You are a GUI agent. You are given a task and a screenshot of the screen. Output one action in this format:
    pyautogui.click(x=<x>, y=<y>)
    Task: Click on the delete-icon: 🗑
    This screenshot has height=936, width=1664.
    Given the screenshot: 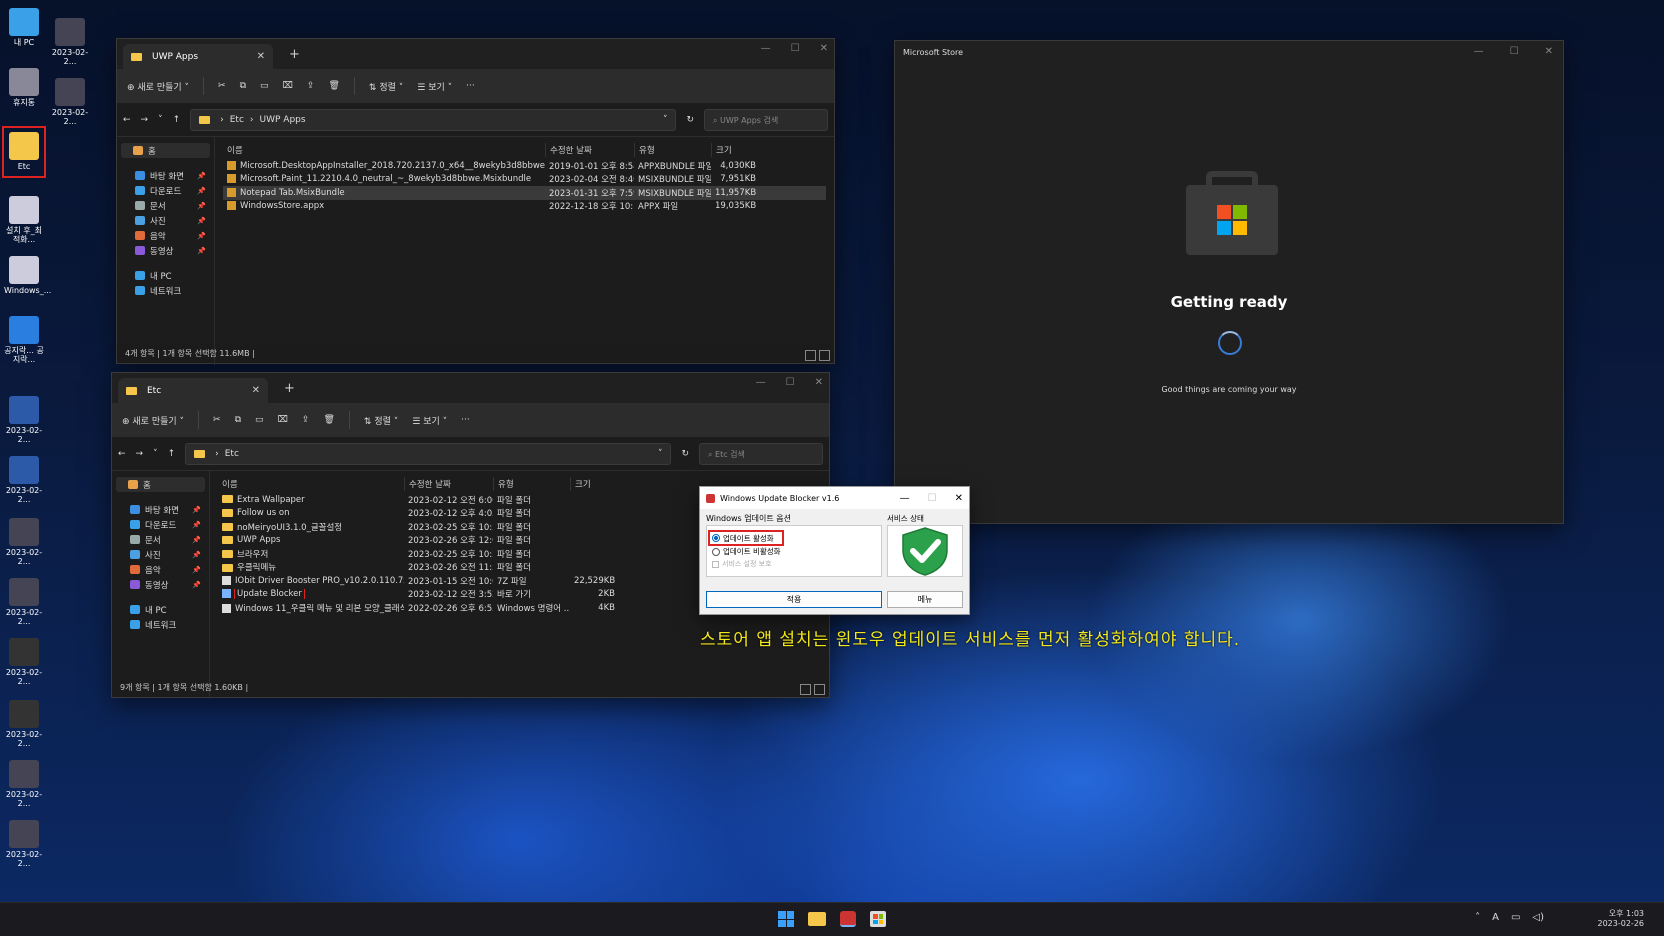 What is the action you would take?
    pyautogui.click(x=328, y=420)
    